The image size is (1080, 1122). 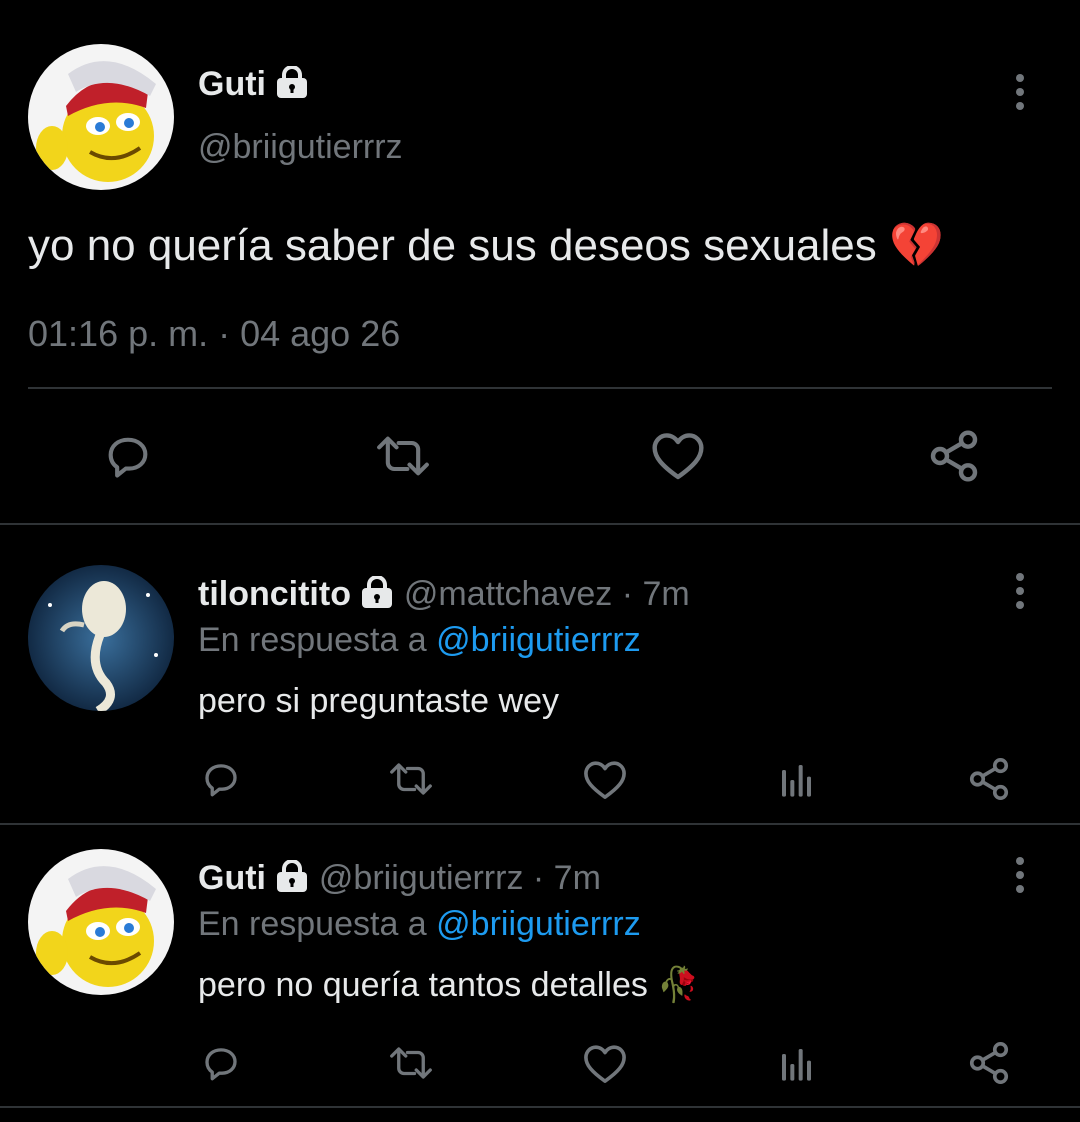 I want to click on wilted-flower-emoji: 🥀, so click(x=678, y=985).